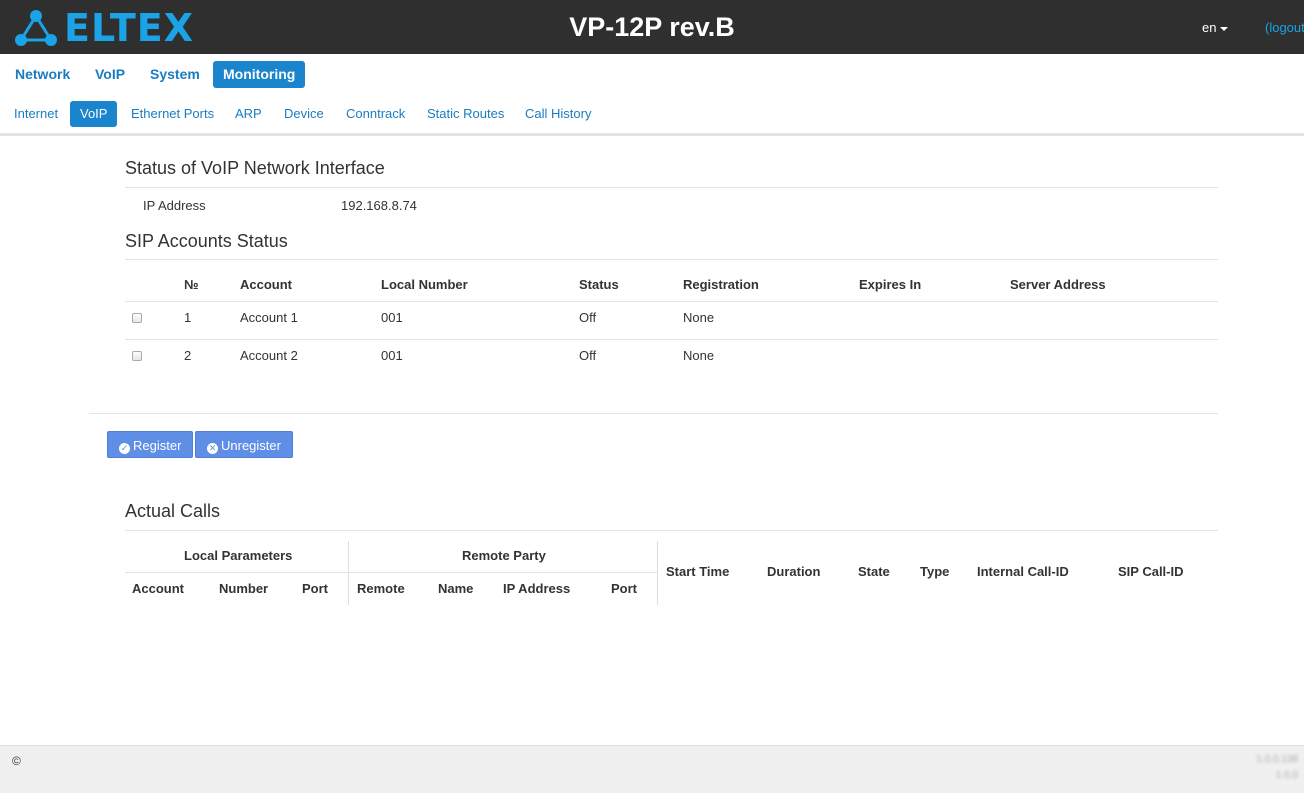  I want to click on main-nav-voip: VoIP, so click(110, 74).